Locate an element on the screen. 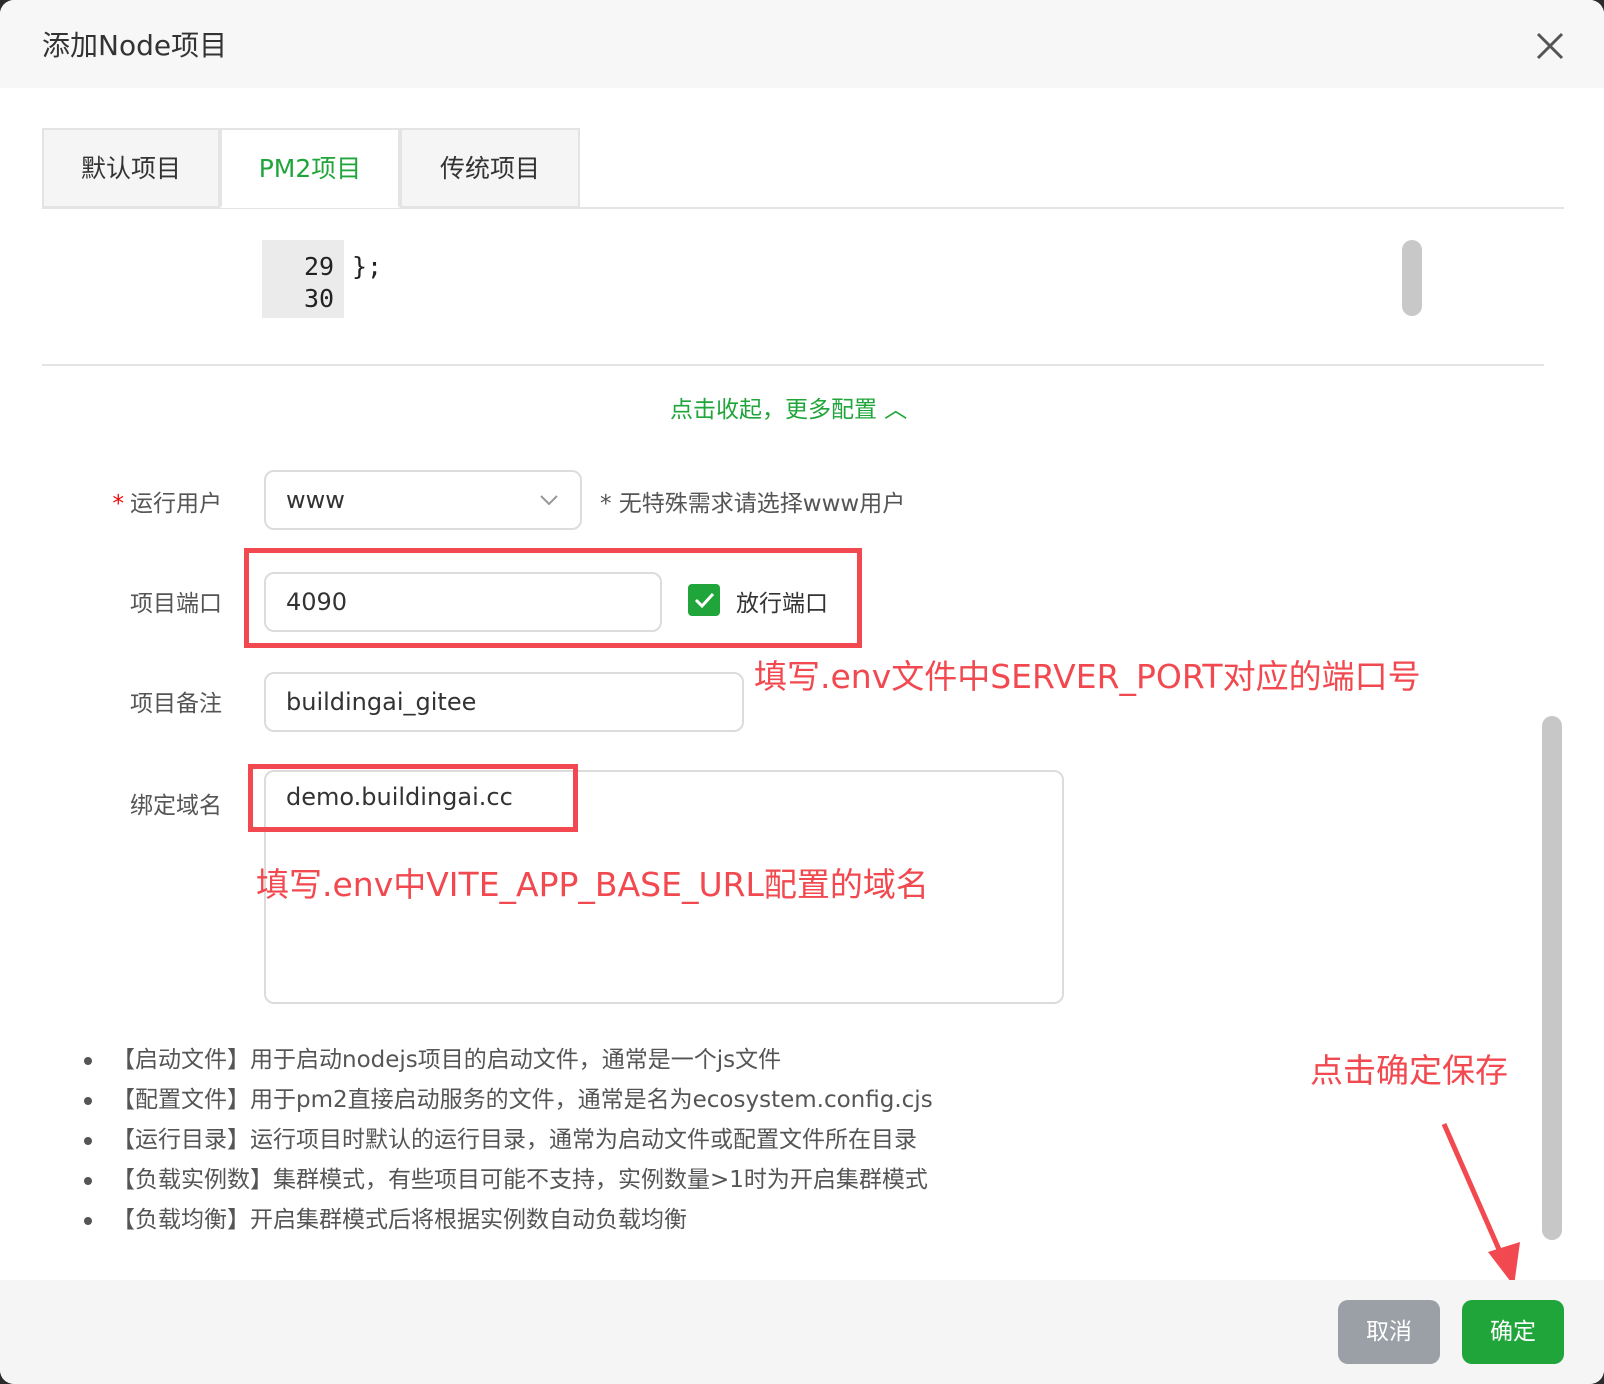  tab-default-project: 默认项目 is located at coordinates (131, 168).